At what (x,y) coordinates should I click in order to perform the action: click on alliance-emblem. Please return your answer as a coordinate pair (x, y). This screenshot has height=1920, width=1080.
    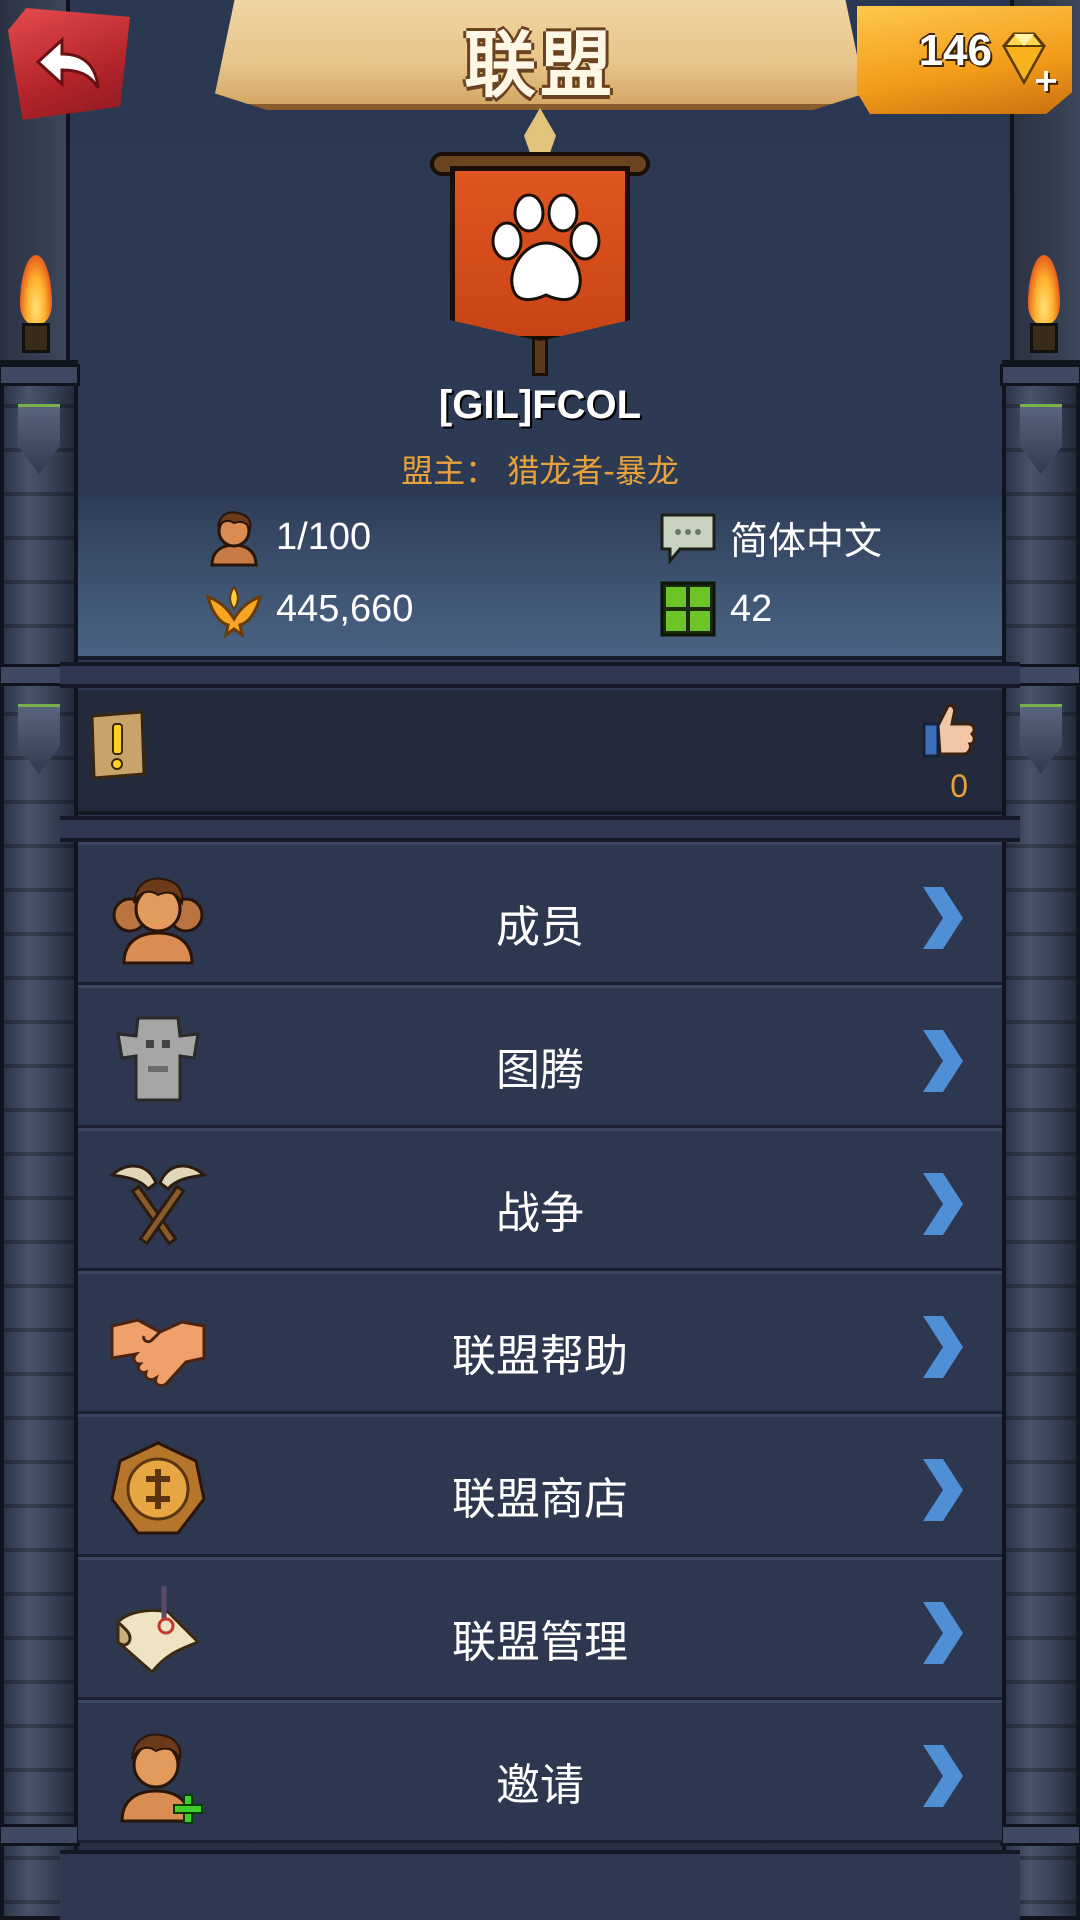
    Looking at the image, I should click on (540, 243).